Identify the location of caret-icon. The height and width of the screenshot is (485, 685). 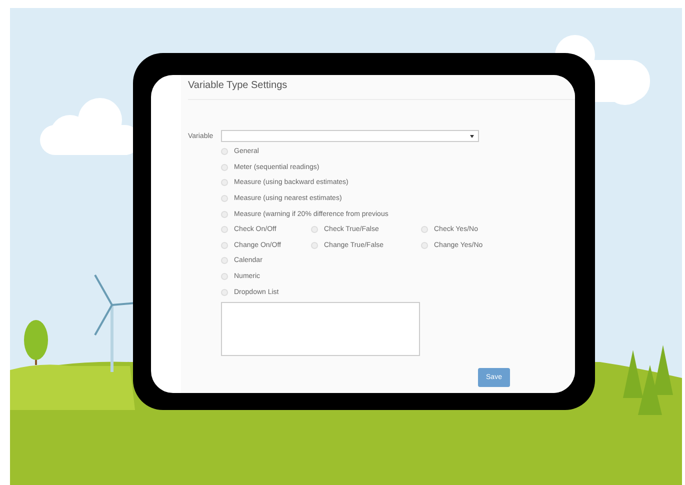
(472, 136).